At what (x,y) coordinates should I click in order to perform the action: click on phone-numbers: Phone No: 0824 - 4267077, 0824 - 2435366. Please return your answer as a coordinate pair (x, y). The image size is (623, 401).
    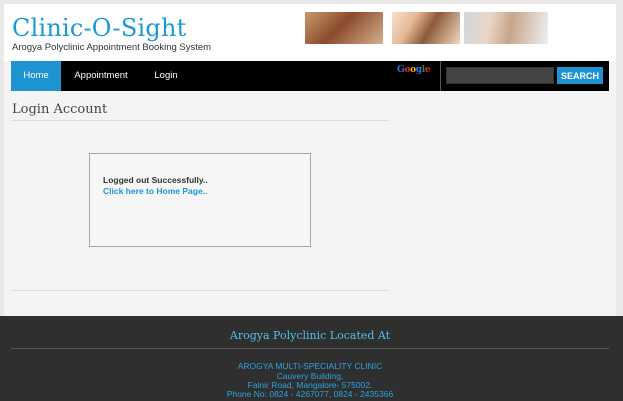
    Looking at the image, I should click on (310, 394).